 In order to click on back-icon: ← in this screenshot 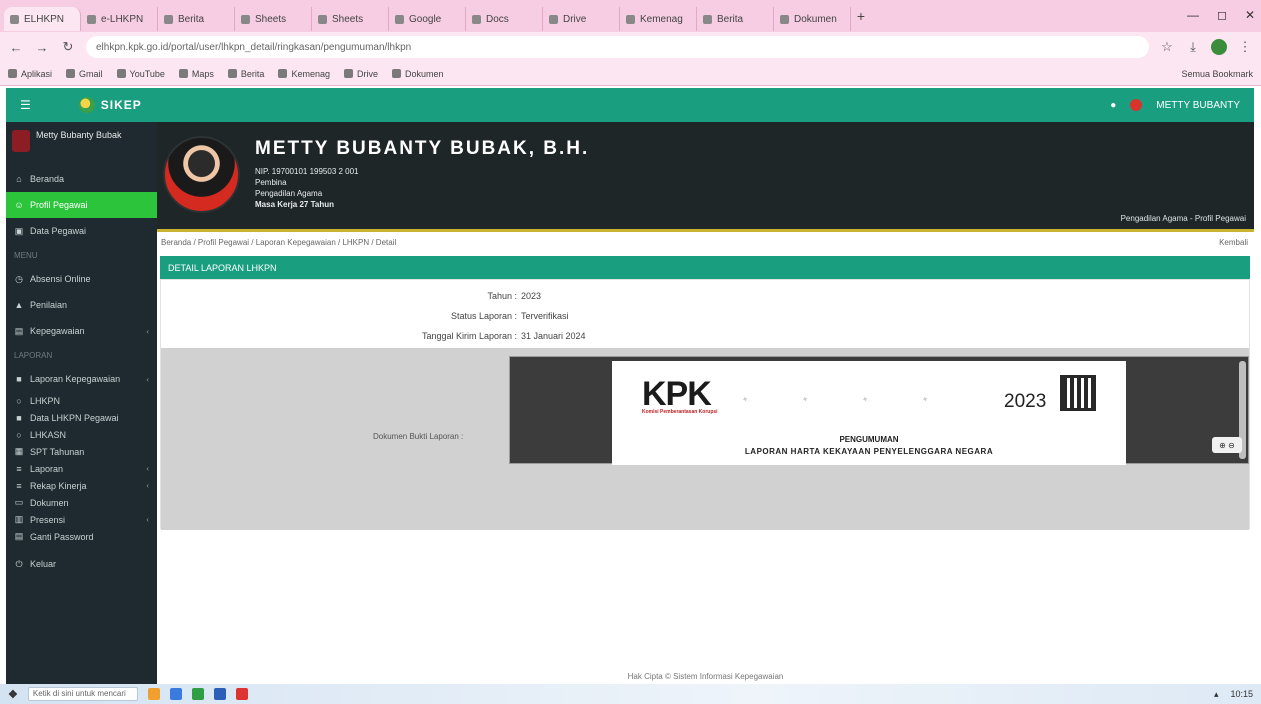, I will do `click(16, 47)`.